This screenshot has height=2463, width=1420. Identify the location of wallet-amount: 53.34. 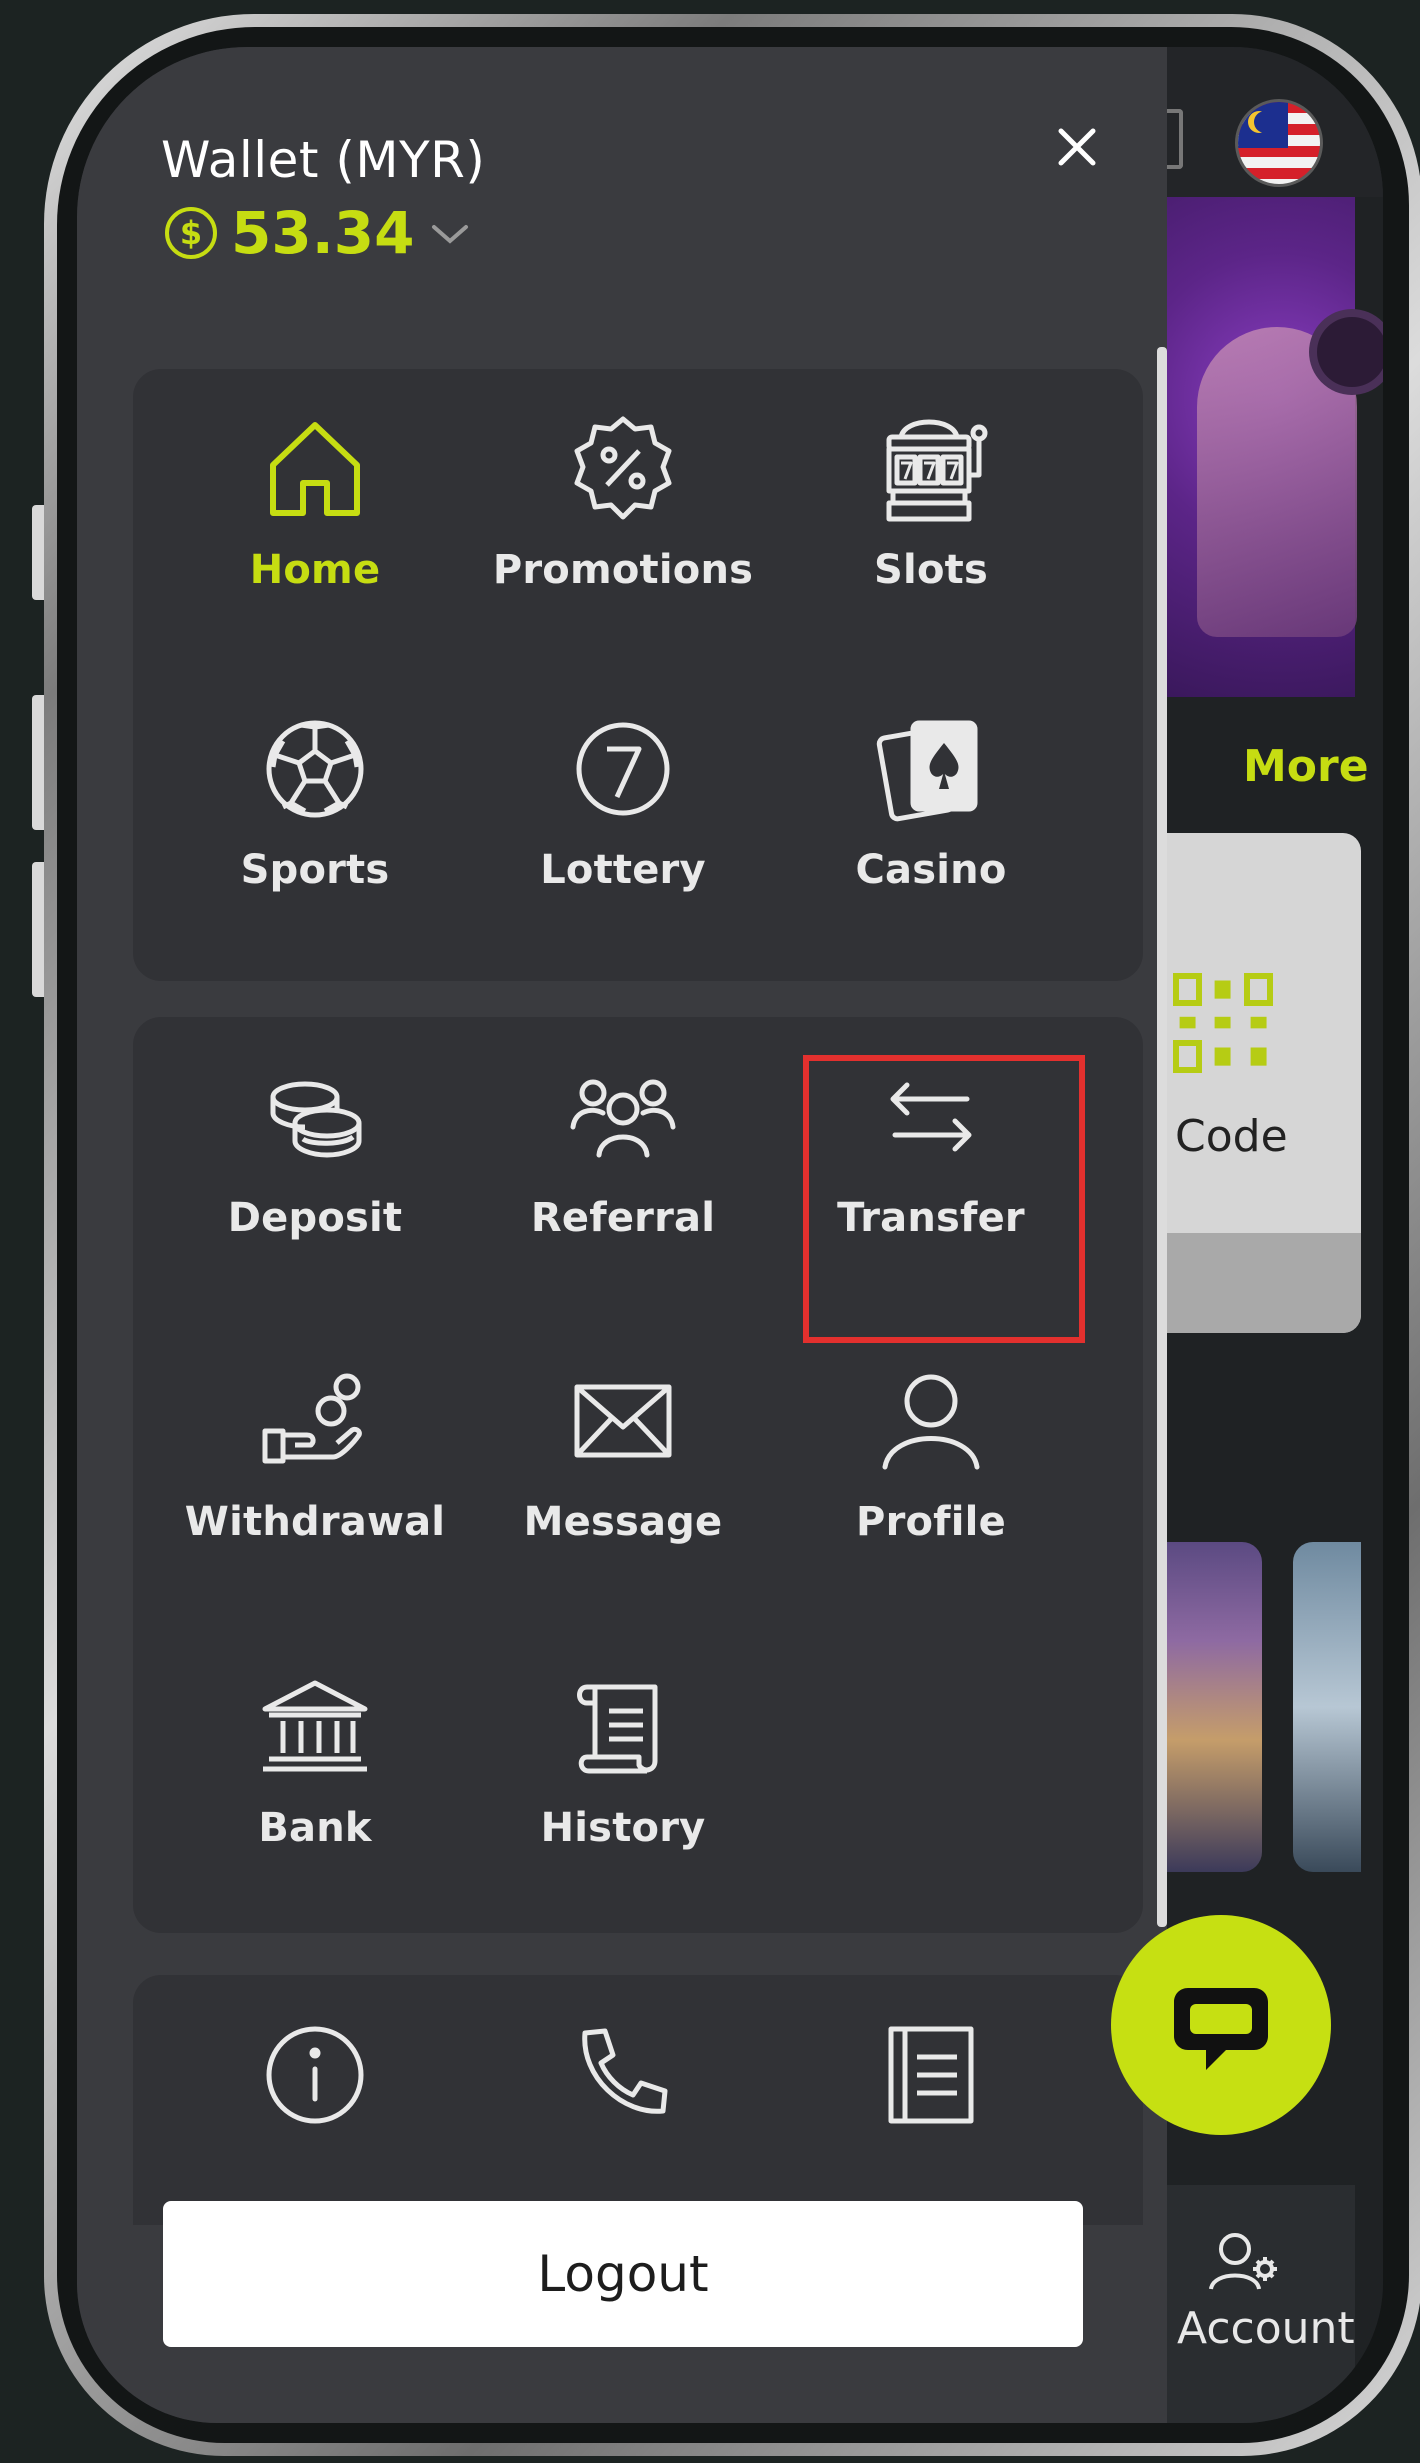
(323, 233).